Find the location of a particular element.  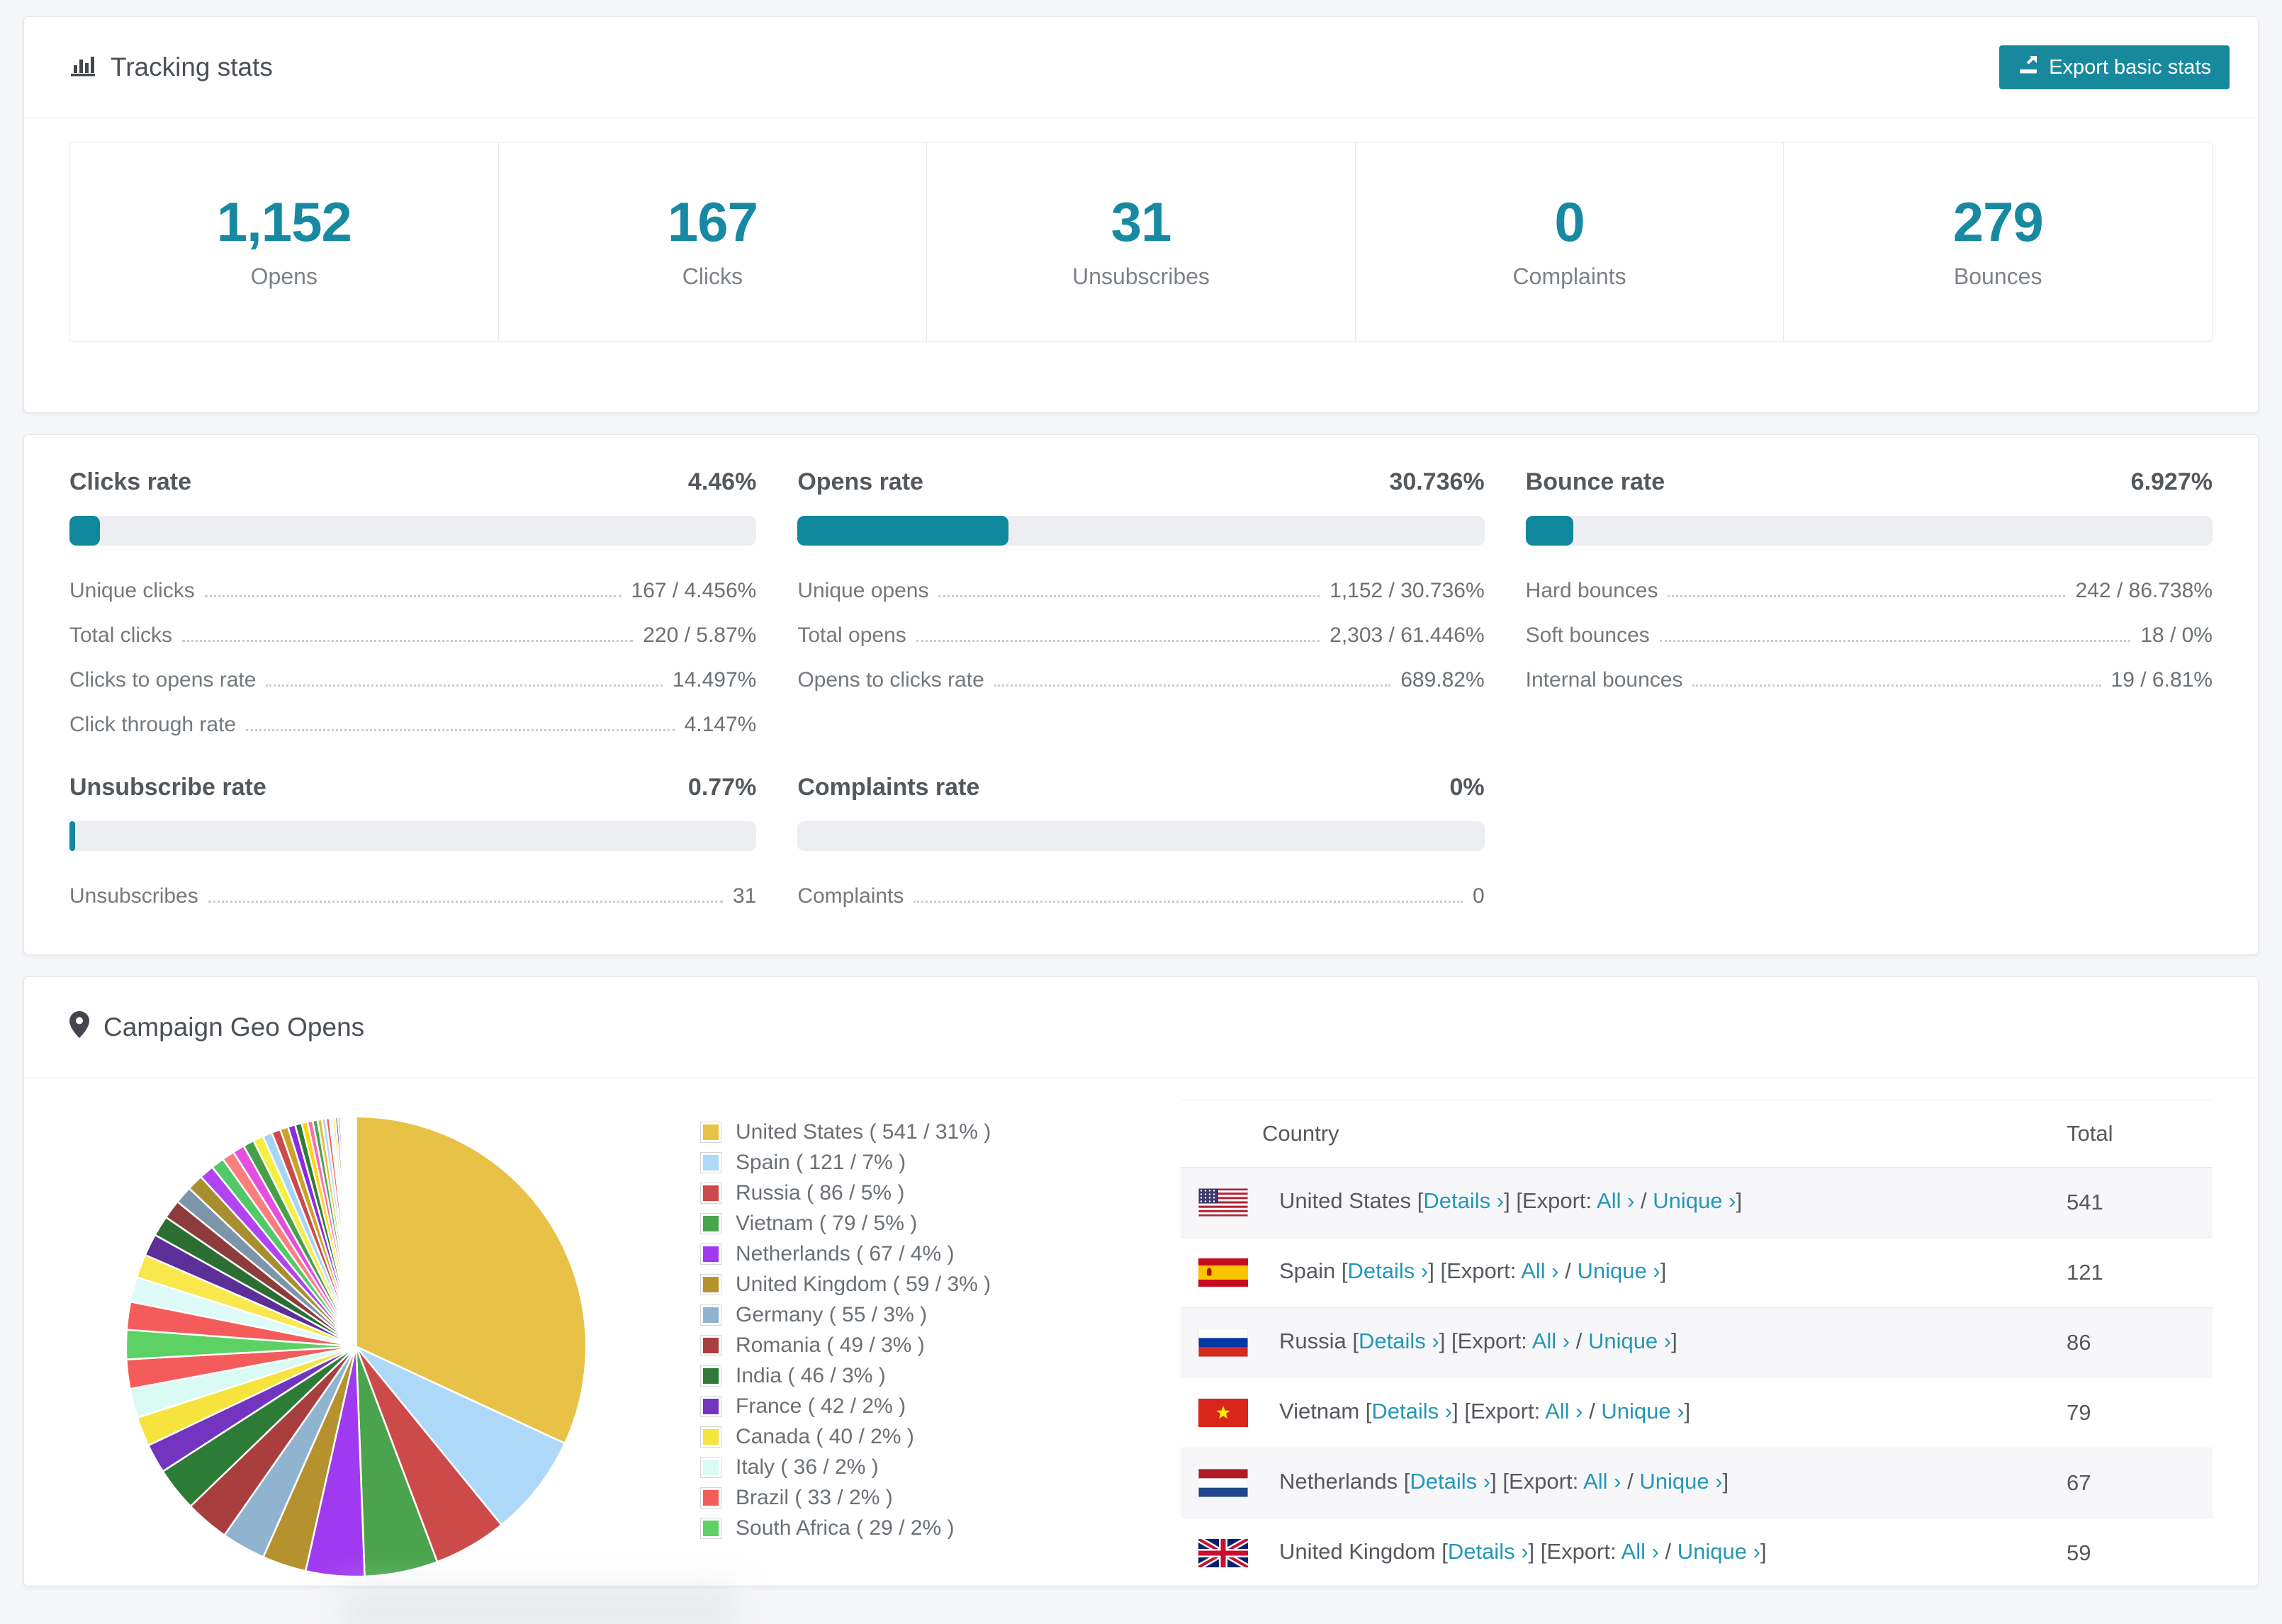

export-unique-link-spain: Unique › is located at coordinates (1618, 1270).